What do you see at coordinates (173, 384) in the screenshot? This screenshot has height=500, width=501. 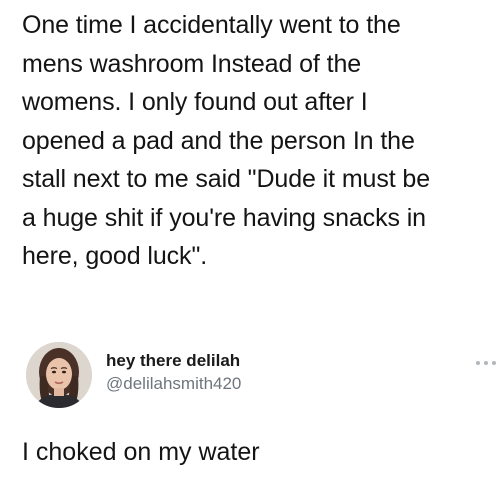 I see `user-handle: @delilahsmith420` at bounding box center [173, 384].